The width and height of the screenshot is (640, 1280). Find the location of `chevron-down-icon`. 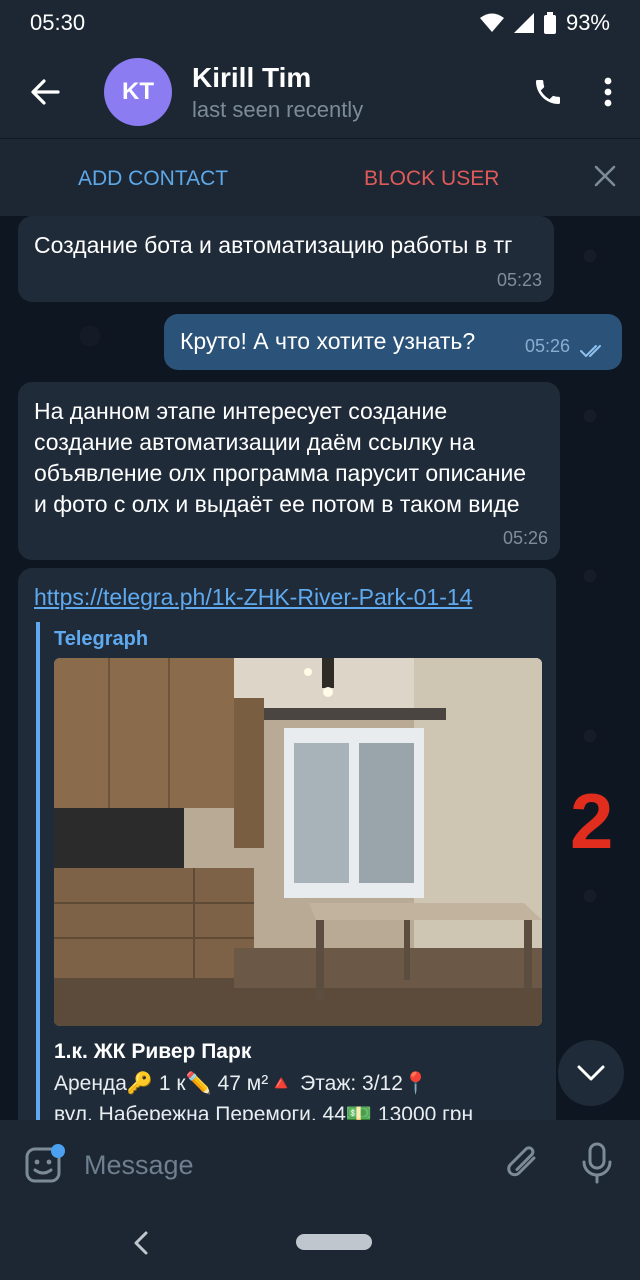

chevron-down-icon is located at coordinates (591, 1073).